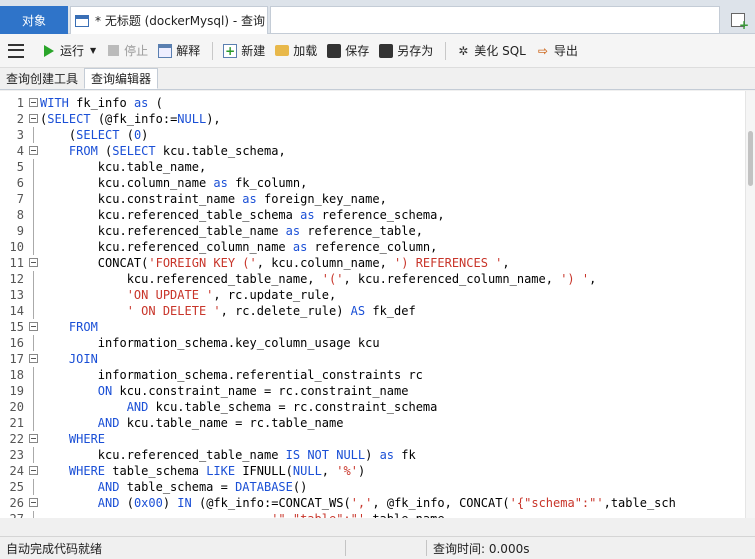 This screenshot has width=755, height=559. Describe the element at coordinates (329, 471) in the screenshot. I see `code-token: ,` at that location.